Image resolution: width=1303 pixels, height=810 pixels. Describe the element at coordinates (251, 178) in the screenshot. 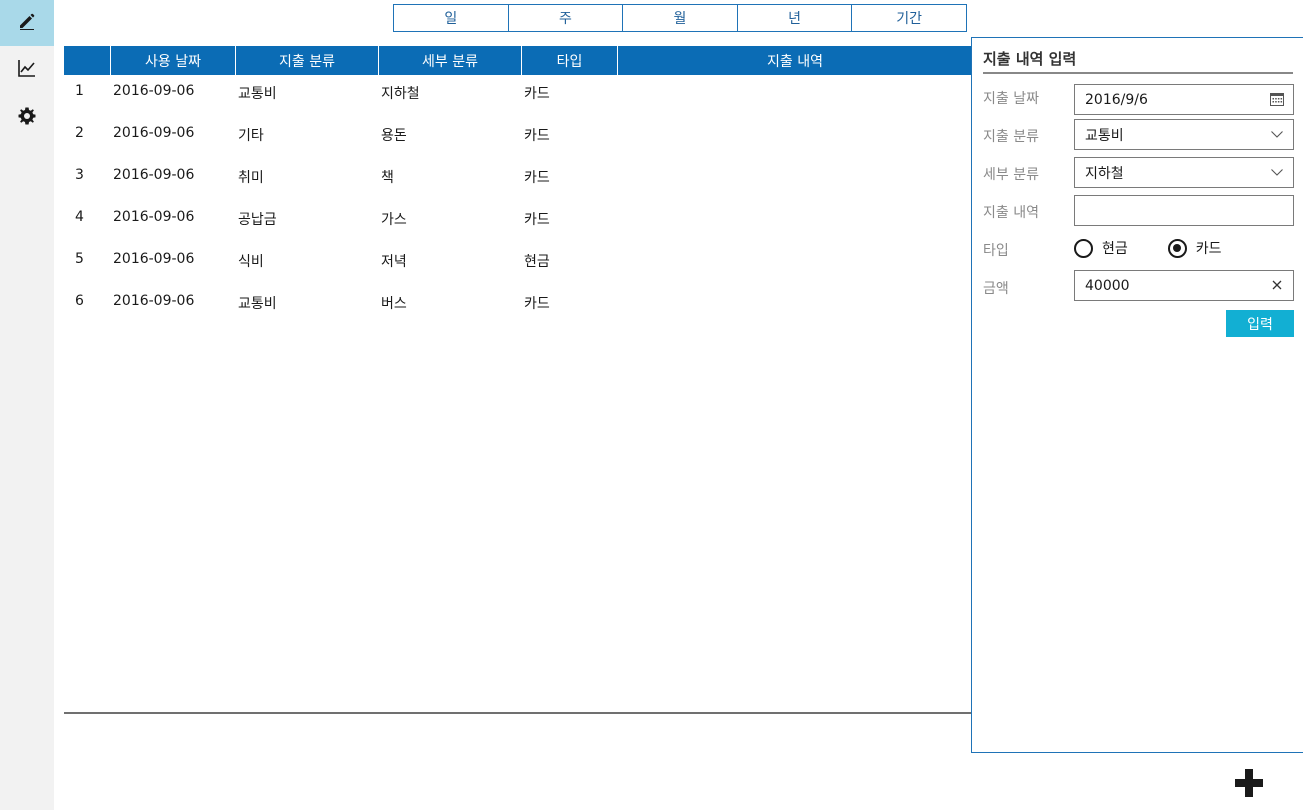

I see `row-category: 취미` at that location.